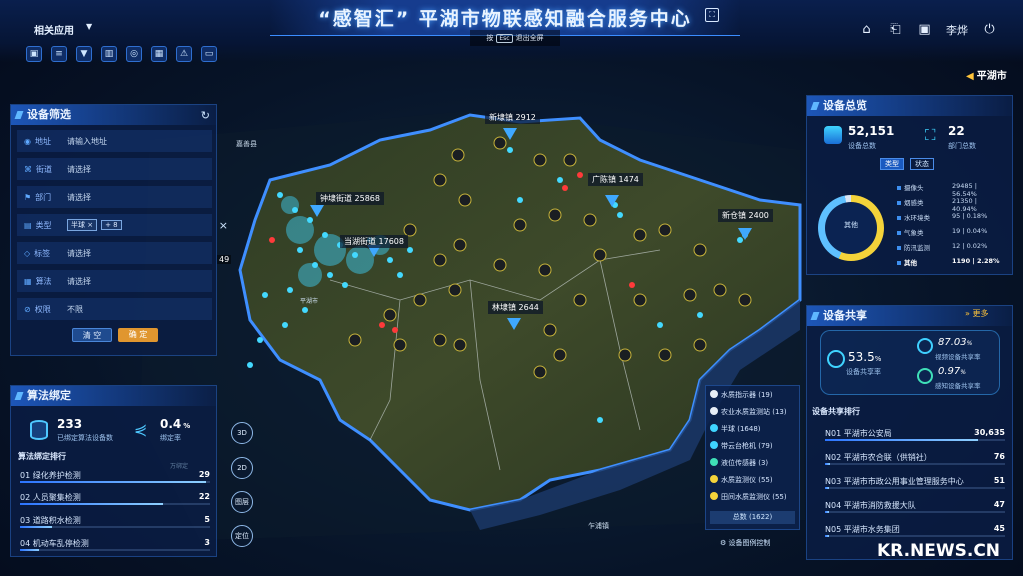  I want to click on map-3d-button: 3D, so click(242, 433).